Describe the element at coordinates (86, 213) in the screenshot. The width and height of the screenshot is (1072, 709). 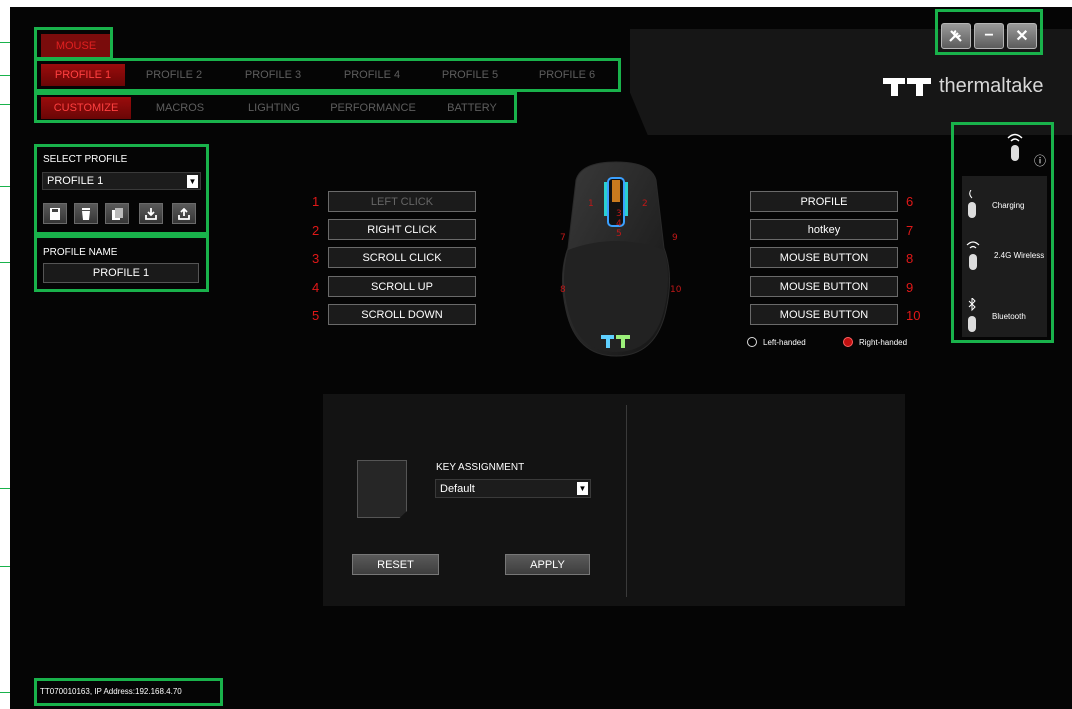
I see `delete-icon` at that location.